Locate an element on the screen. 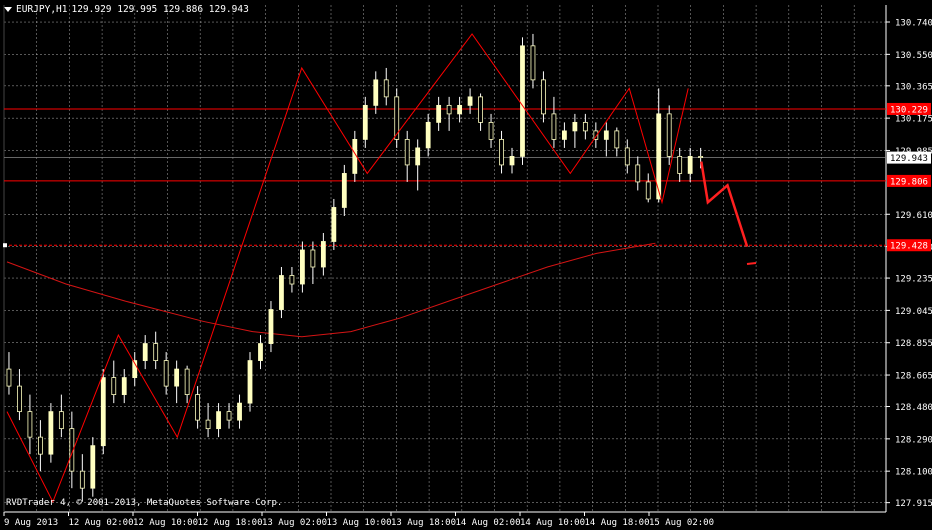 The image size is (932, 530). level-handle is located at coordinates (5, 245).